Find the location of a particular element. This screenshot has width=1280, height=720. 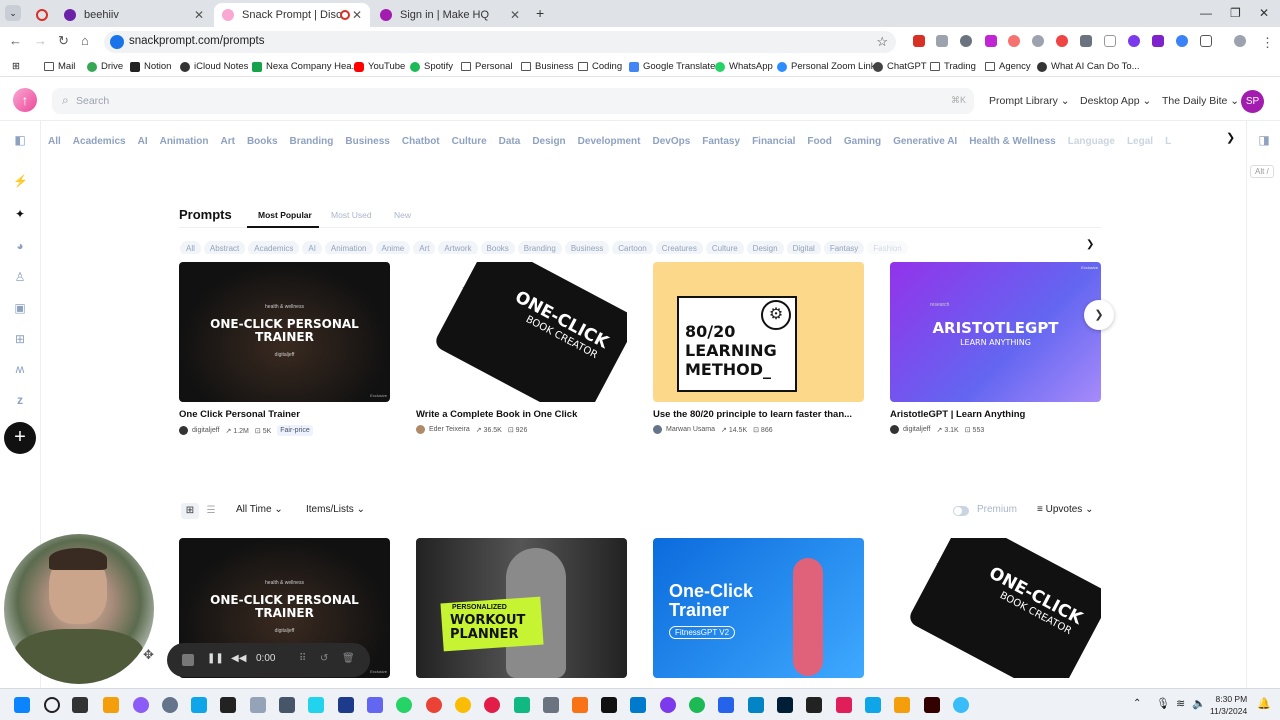

carousel-next-button: ❯ is located at coordinates (1099, 315).